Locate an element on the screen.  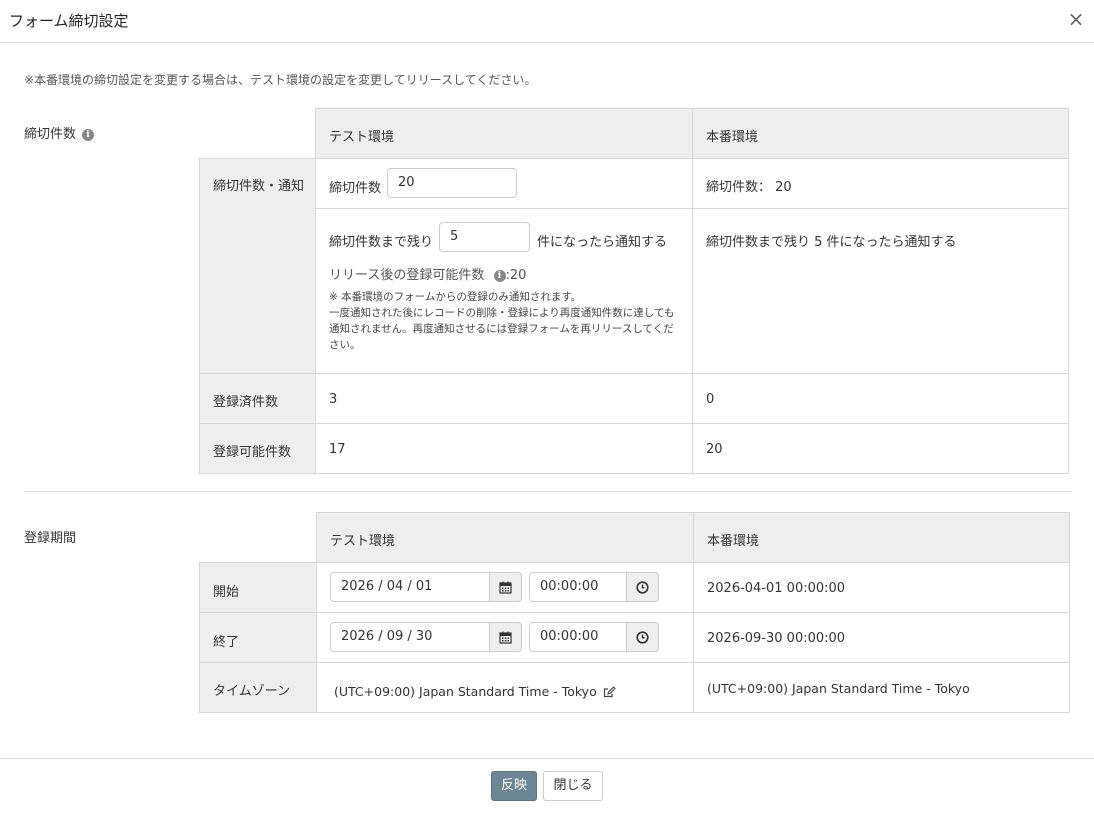
end-prod-cell: 2026-09-30 00:00:00 is located at coordinates (881, 637).